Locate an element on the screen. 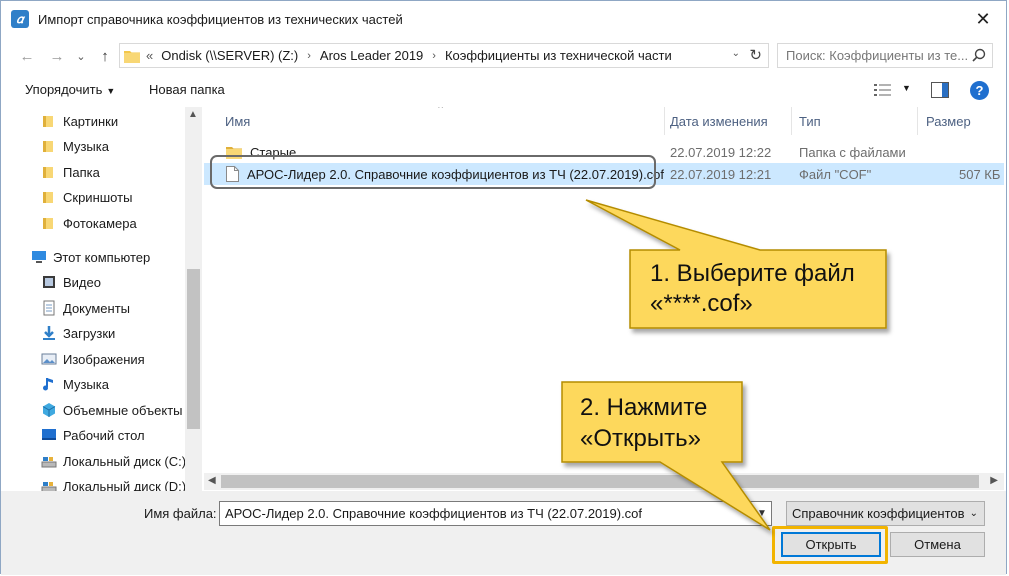 The width and height of the screenshot is (1009, 576). sidebar-item: Скриншоты is located at coordinates (122, 197).